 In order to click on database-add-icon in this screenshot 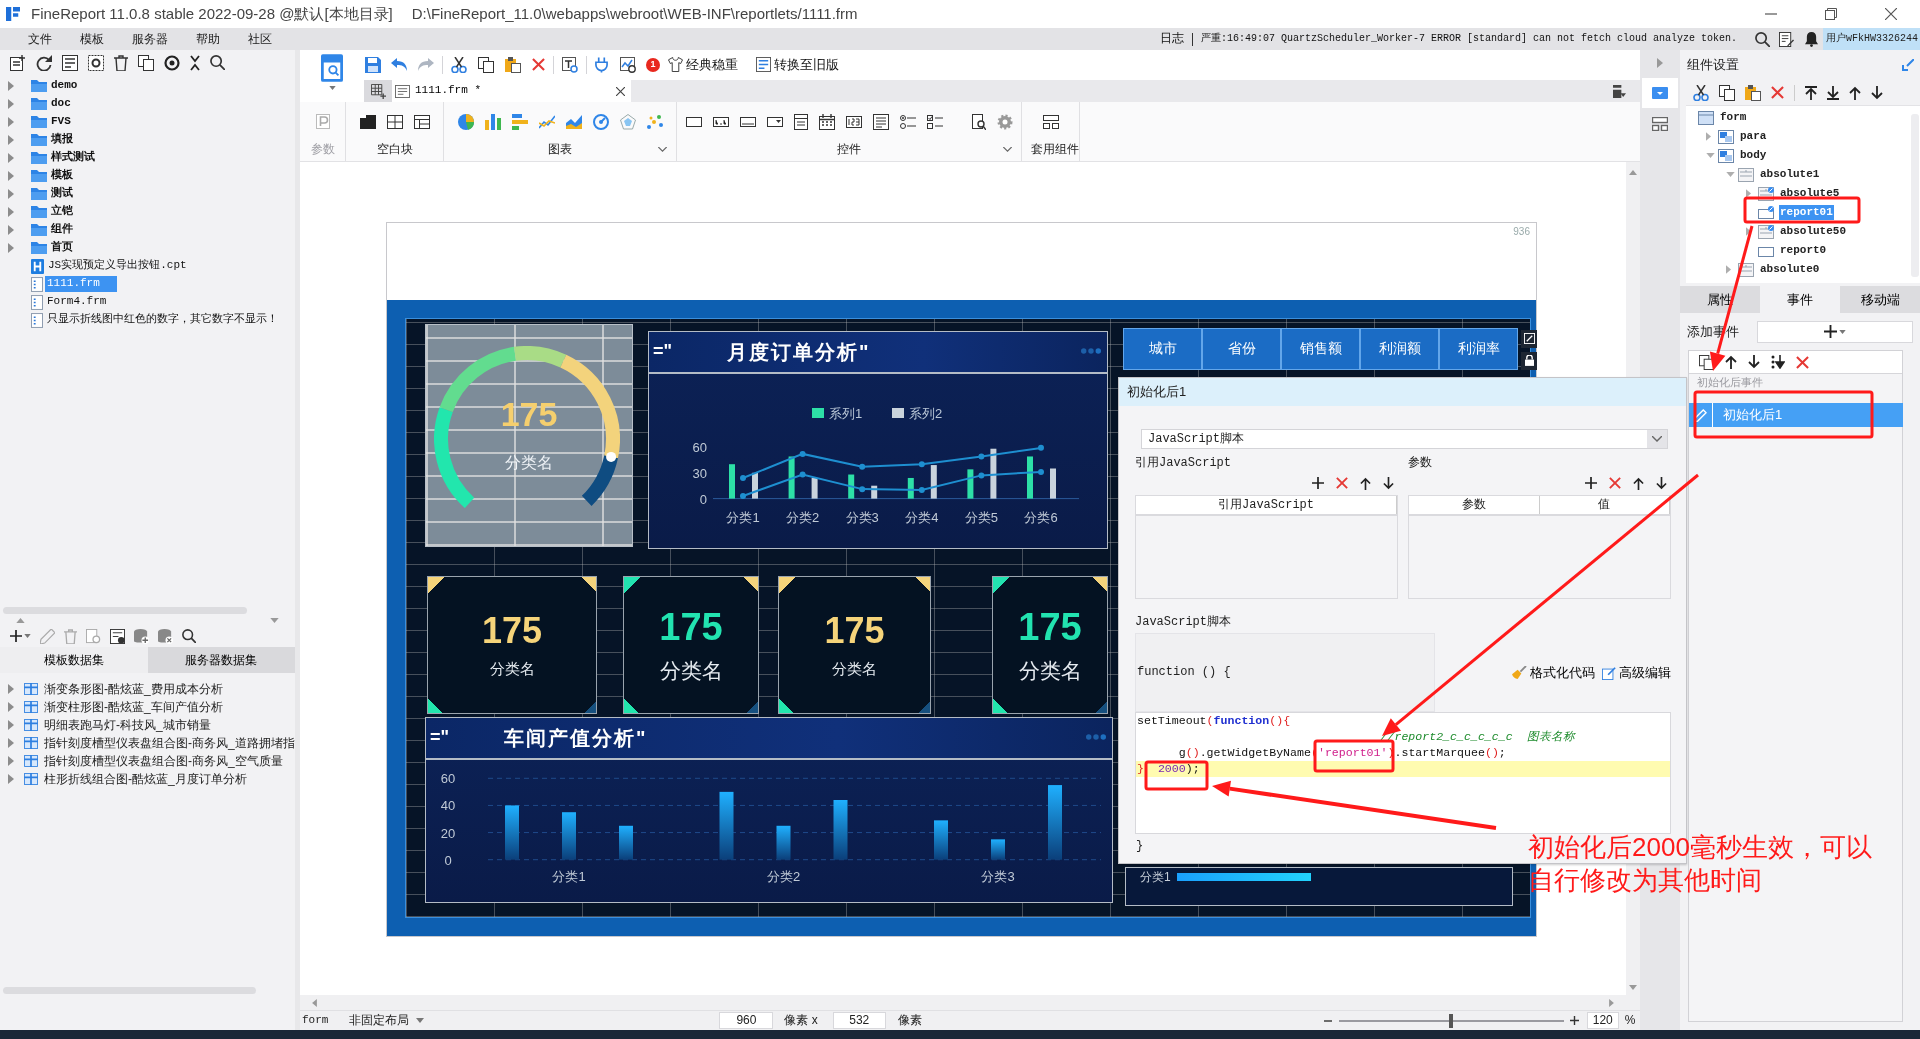, I will do `click(141, 636)`.